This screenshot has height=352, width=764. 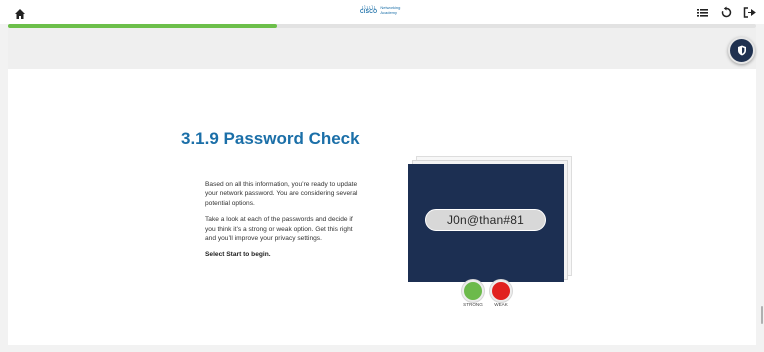 I want to click on cisco-mark: ılıılı CISCO, so click(x=368, y=10).